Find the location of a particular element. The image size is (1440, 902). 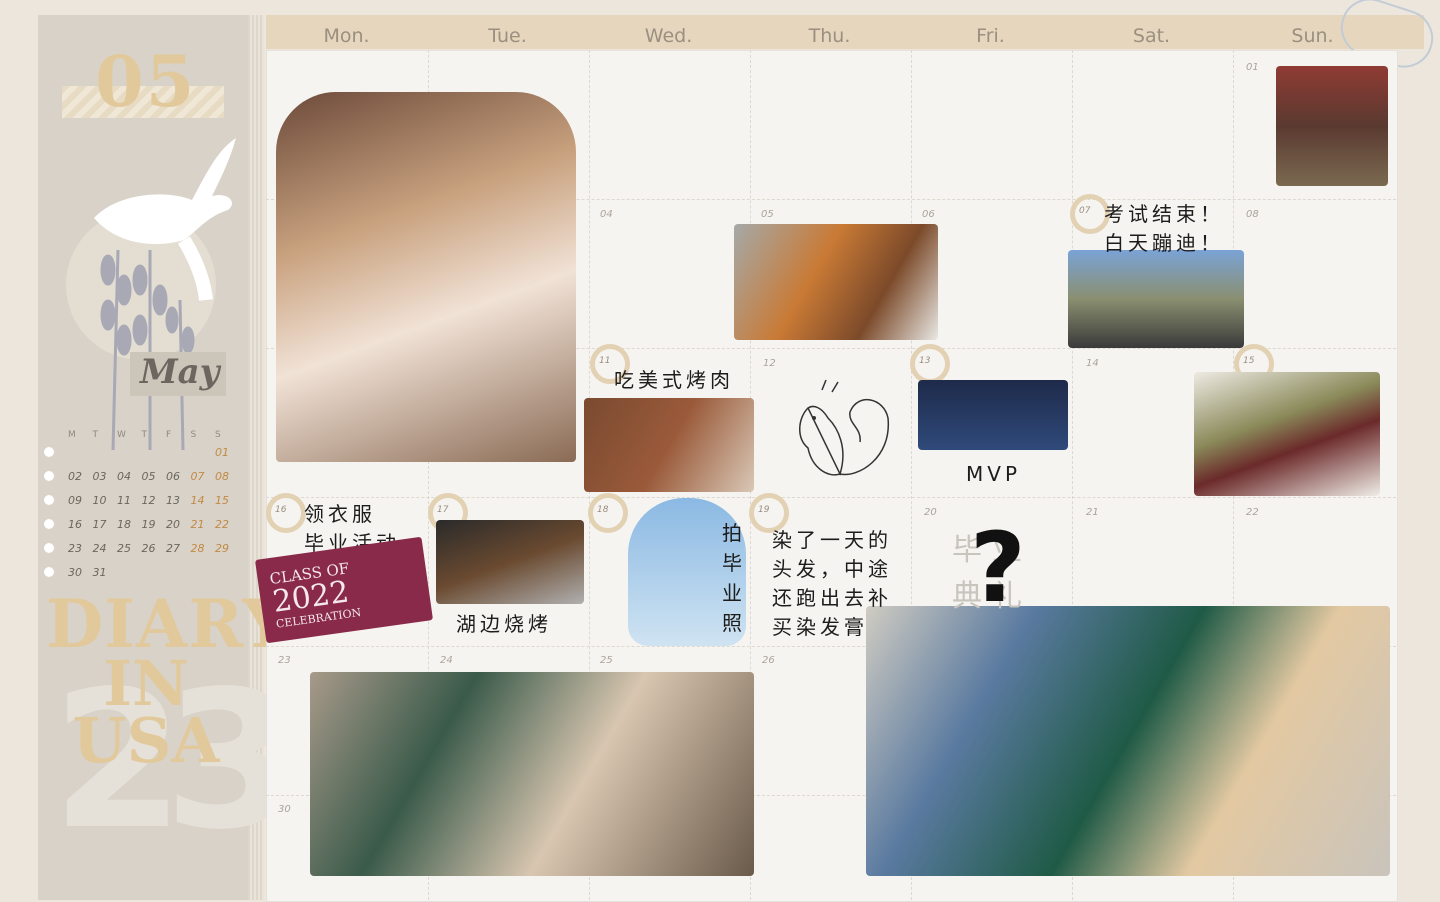

mini-calendar-day: 17 is located at coordinates (99, 524).